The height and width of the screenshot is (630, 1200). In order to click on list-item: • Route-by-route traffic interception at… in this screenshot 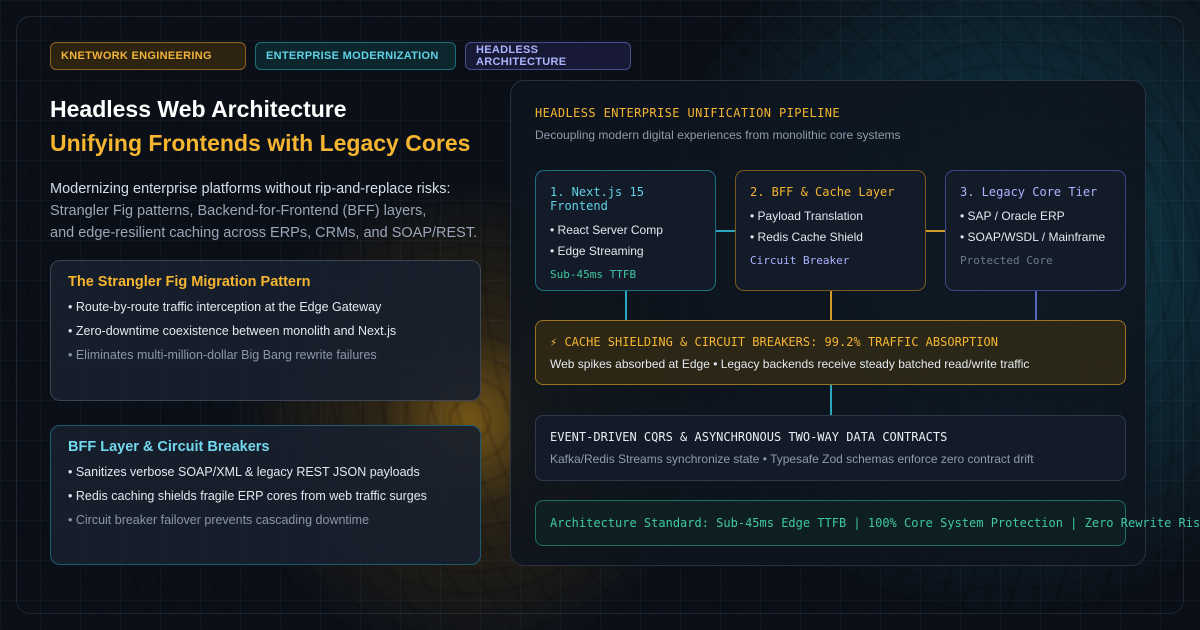, I will do `click(225, 307)`.